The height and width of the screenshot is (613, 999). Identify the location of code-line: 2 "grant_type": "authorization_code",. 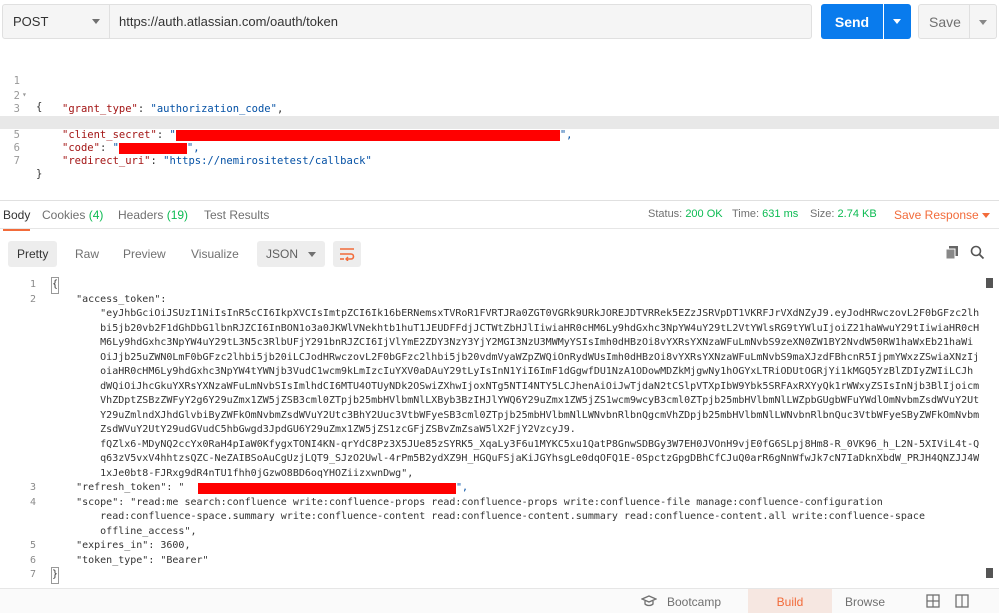
(499, 96).